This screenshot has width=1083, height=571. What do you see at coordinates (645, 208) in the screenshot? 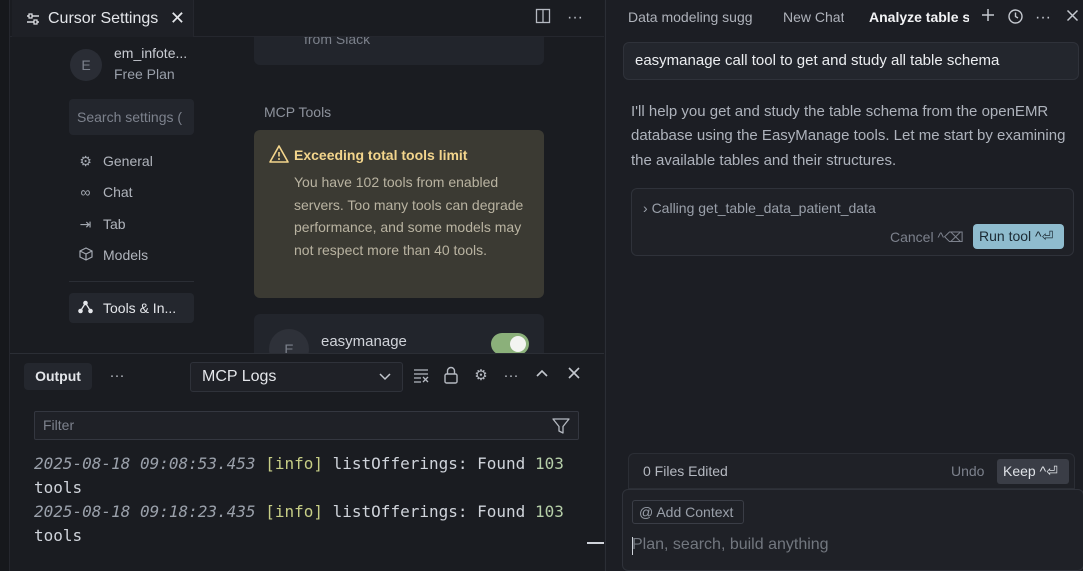
I see `chevron-right-icon: ›` at bounding box center [645, 208].